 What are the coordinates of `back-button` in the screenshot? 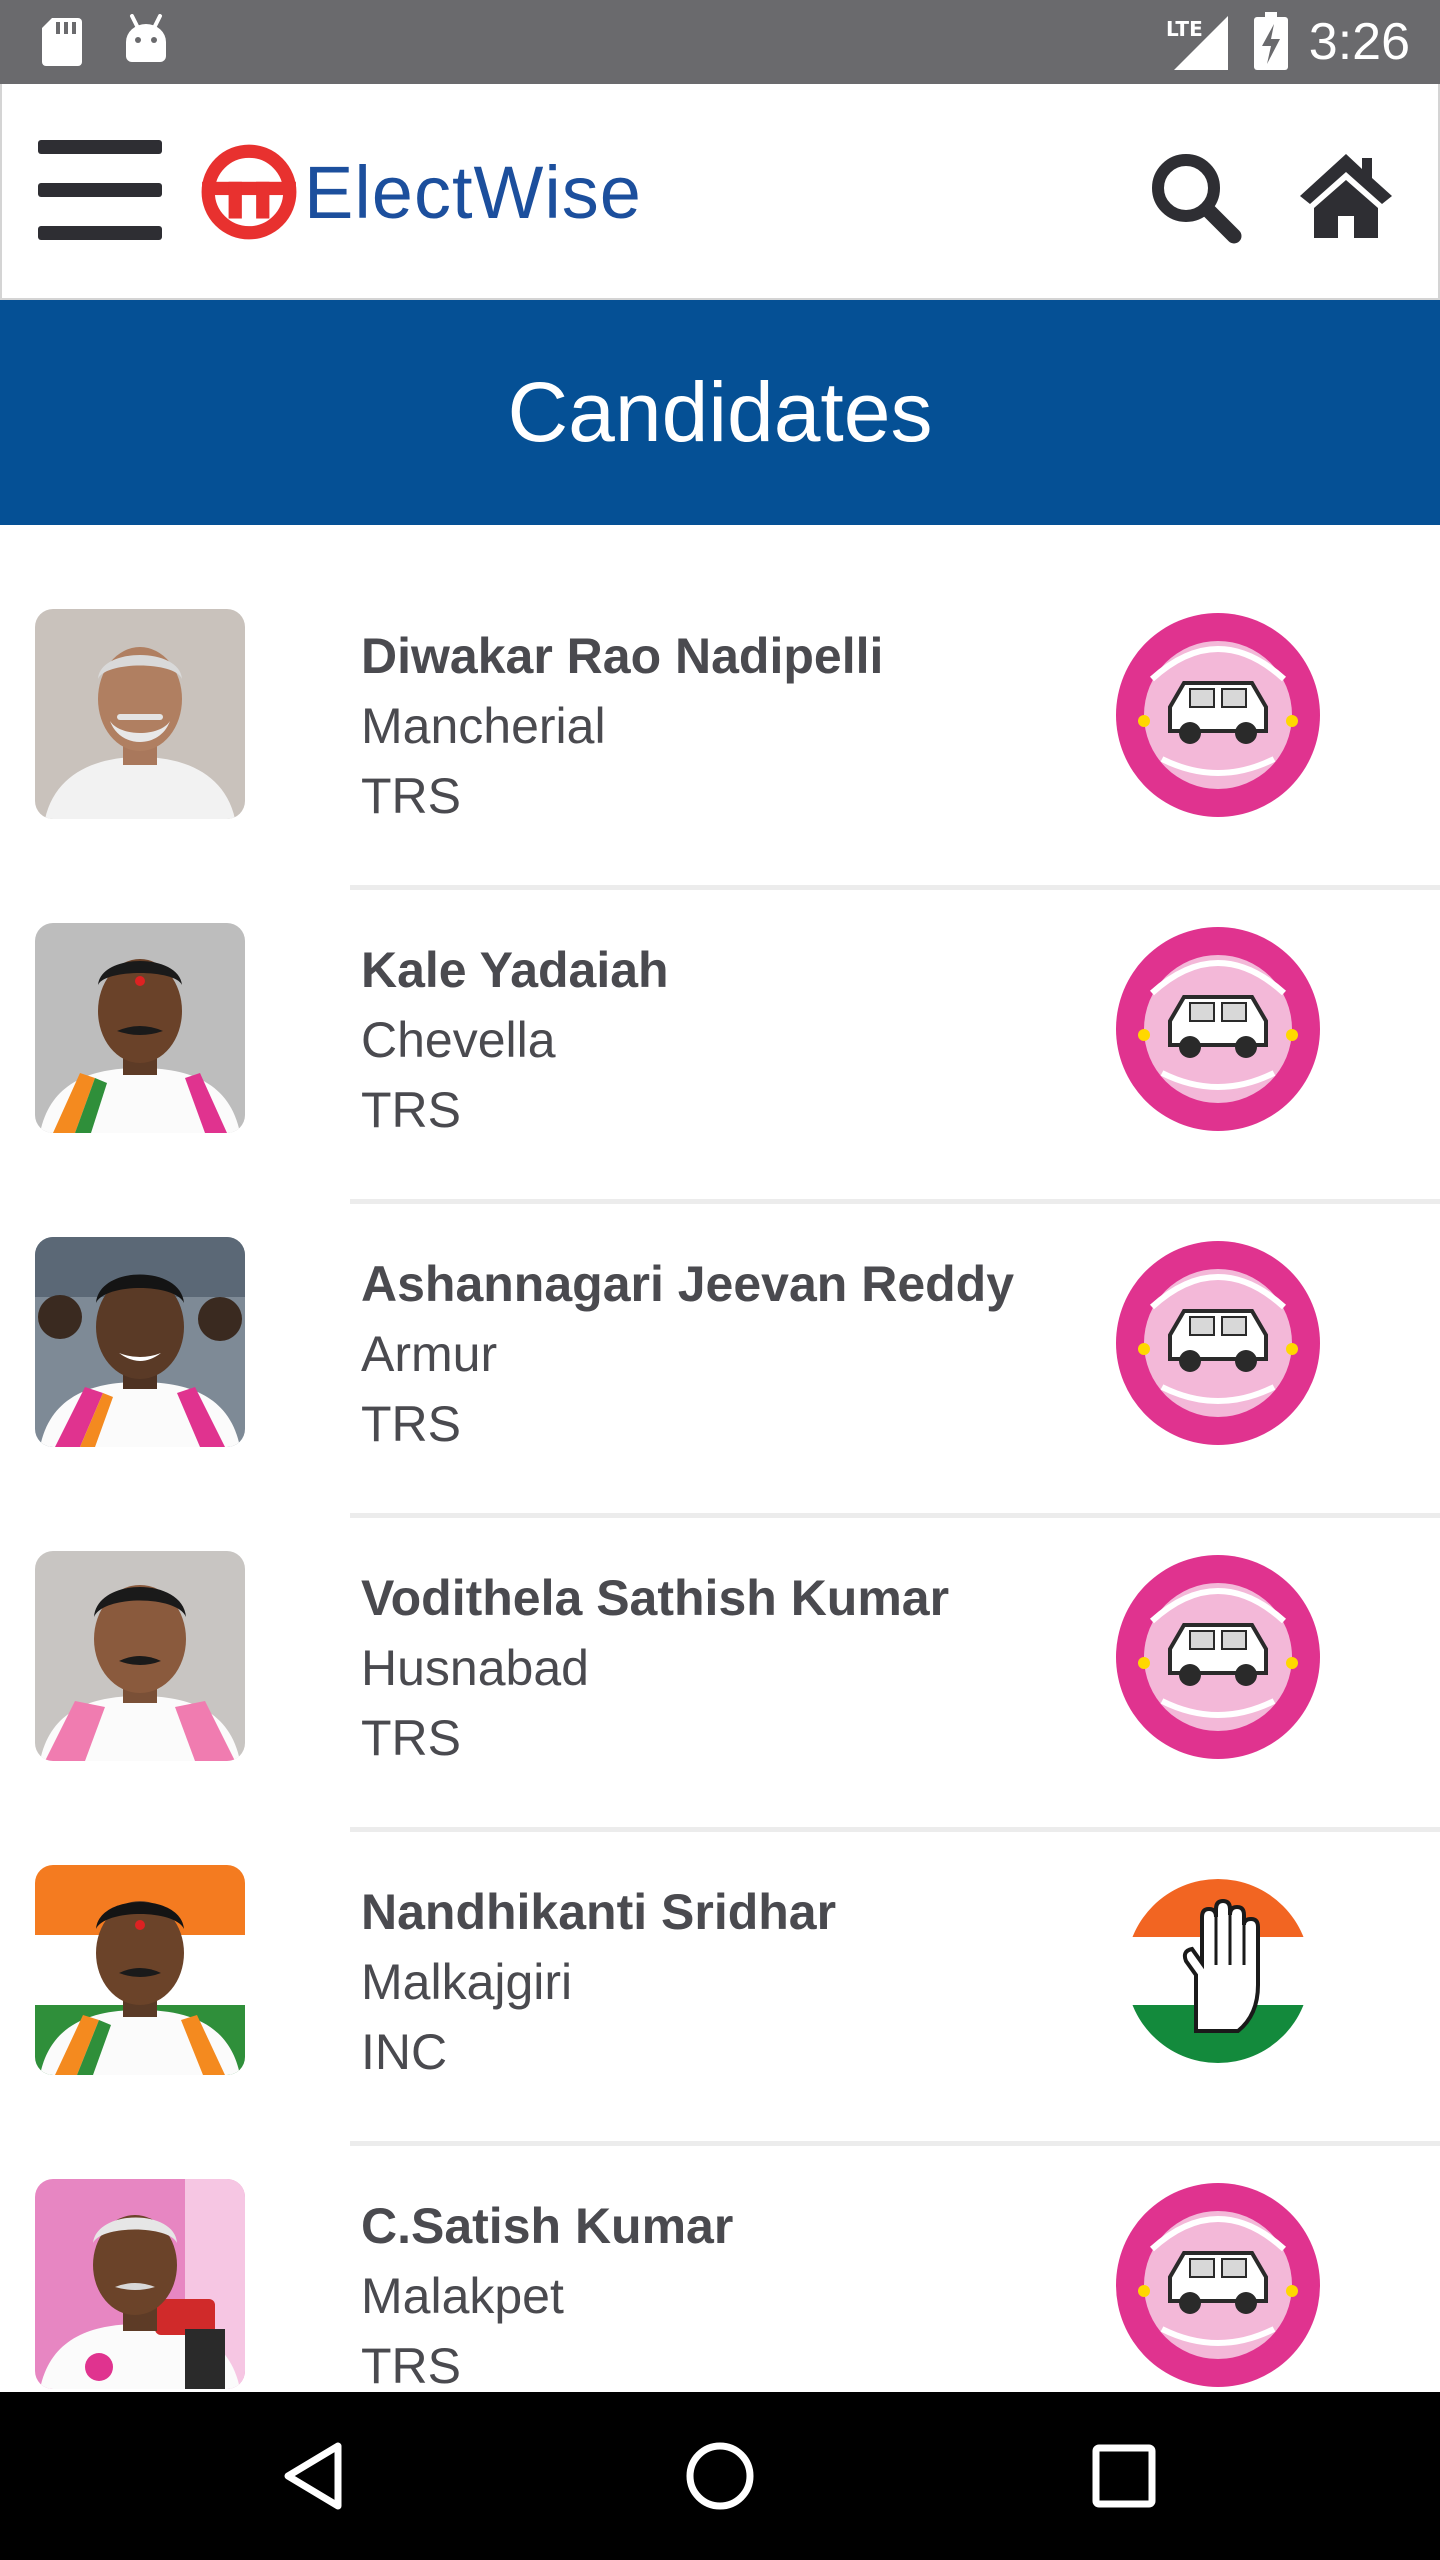 It's located at (316, 2476).